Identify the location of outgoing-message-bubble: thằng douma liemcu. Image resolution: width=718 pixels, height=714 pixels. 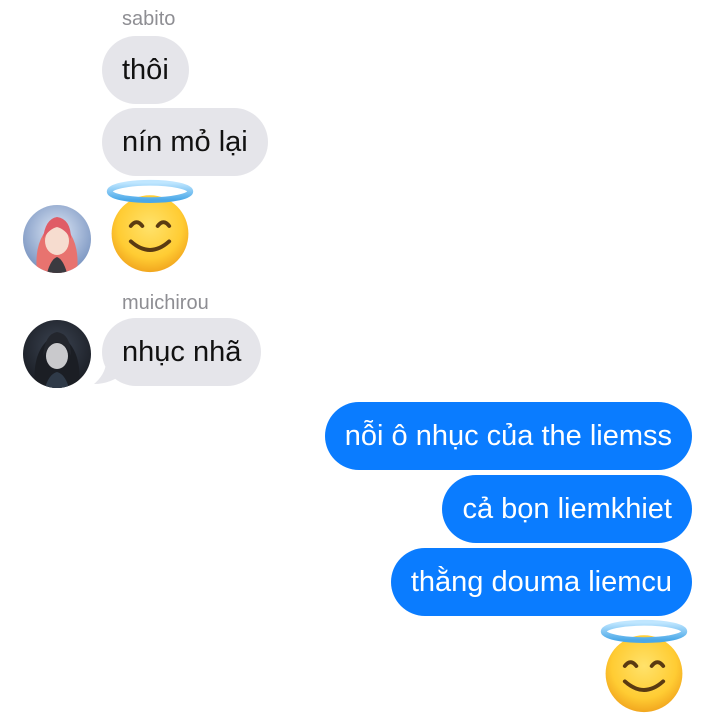
(541, 582).